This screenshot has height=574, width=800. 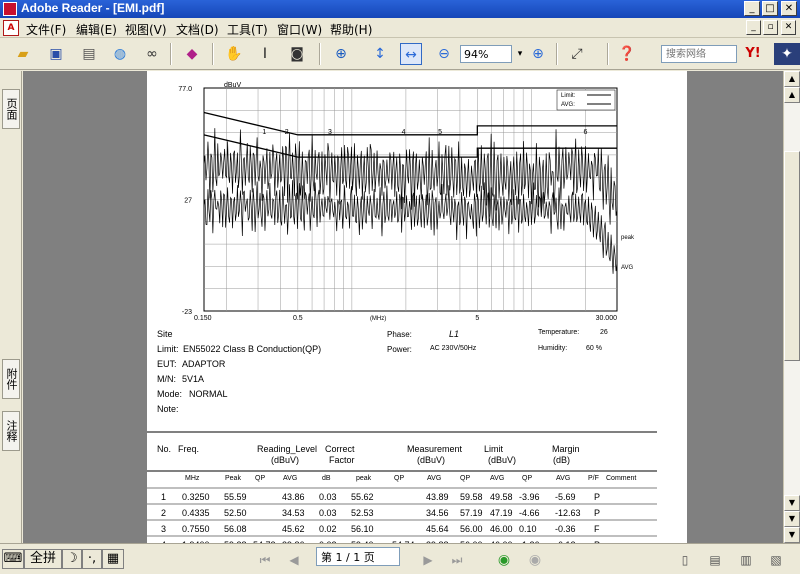 I want to click on yahoo-icon: Y!, so click(x=753, y=54).